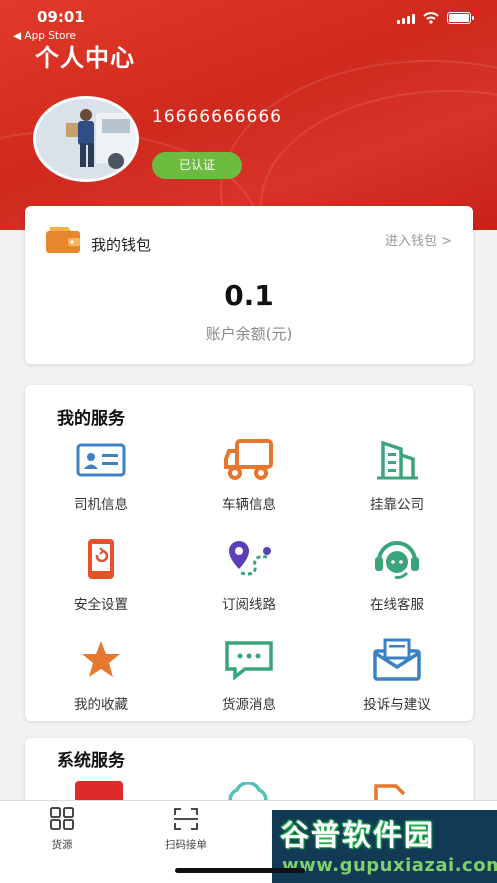 Image resolution: width=497 pixels, height=883 pixels. Describe the element at coordinates (101, 559) in the screenshot. I see `security-phone-icon` at that location.